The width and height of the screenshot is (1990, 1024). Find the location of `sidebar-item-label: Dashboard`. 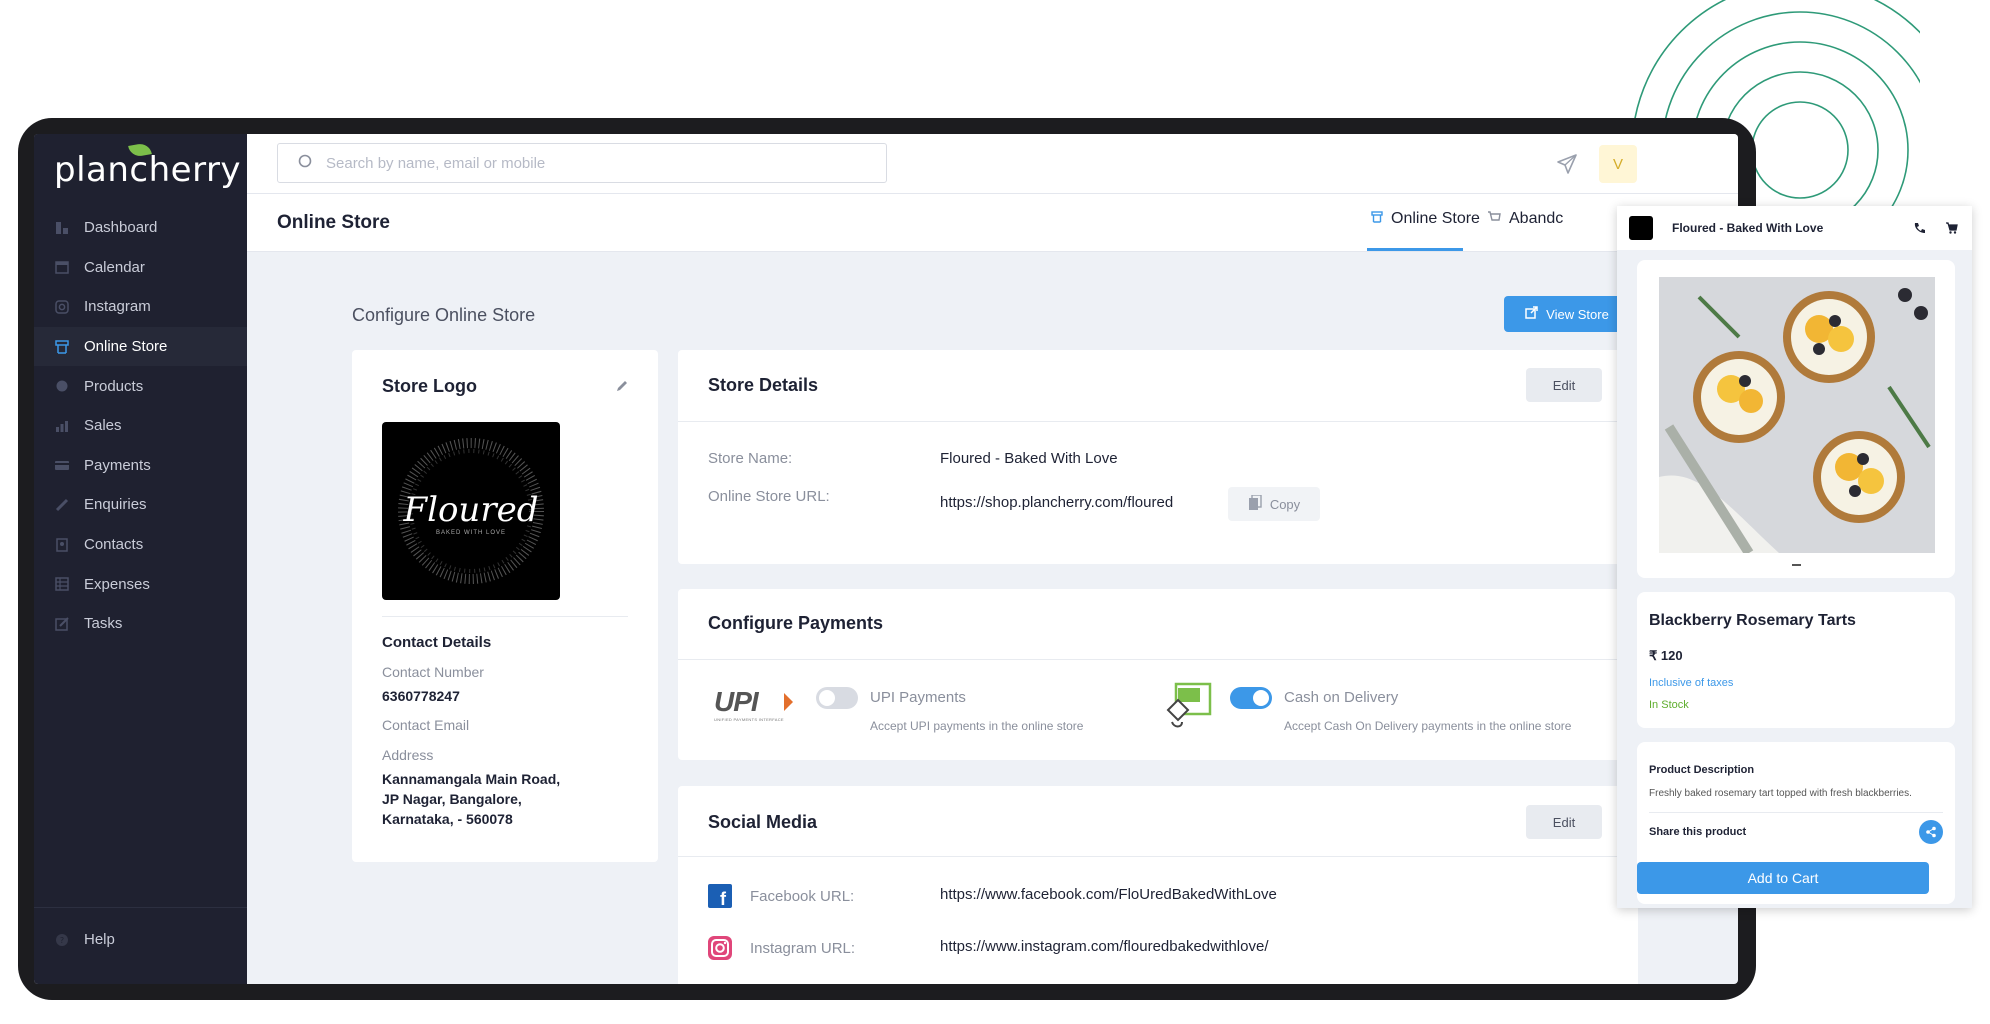

sidebar-item-label: Dashboard is located at coordinates (121, 228).